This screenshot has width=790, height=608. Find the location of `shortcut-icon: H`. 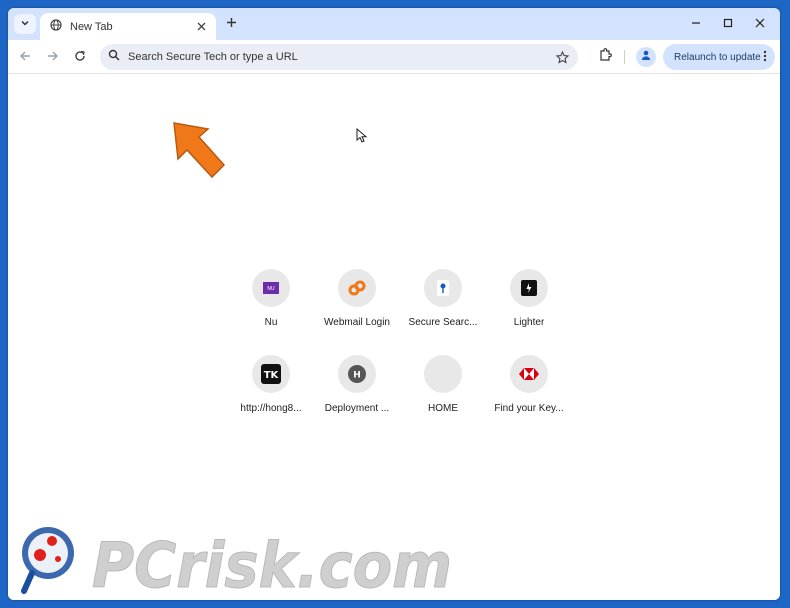

shortcut-icon: H is located at coordinates (357, 374).